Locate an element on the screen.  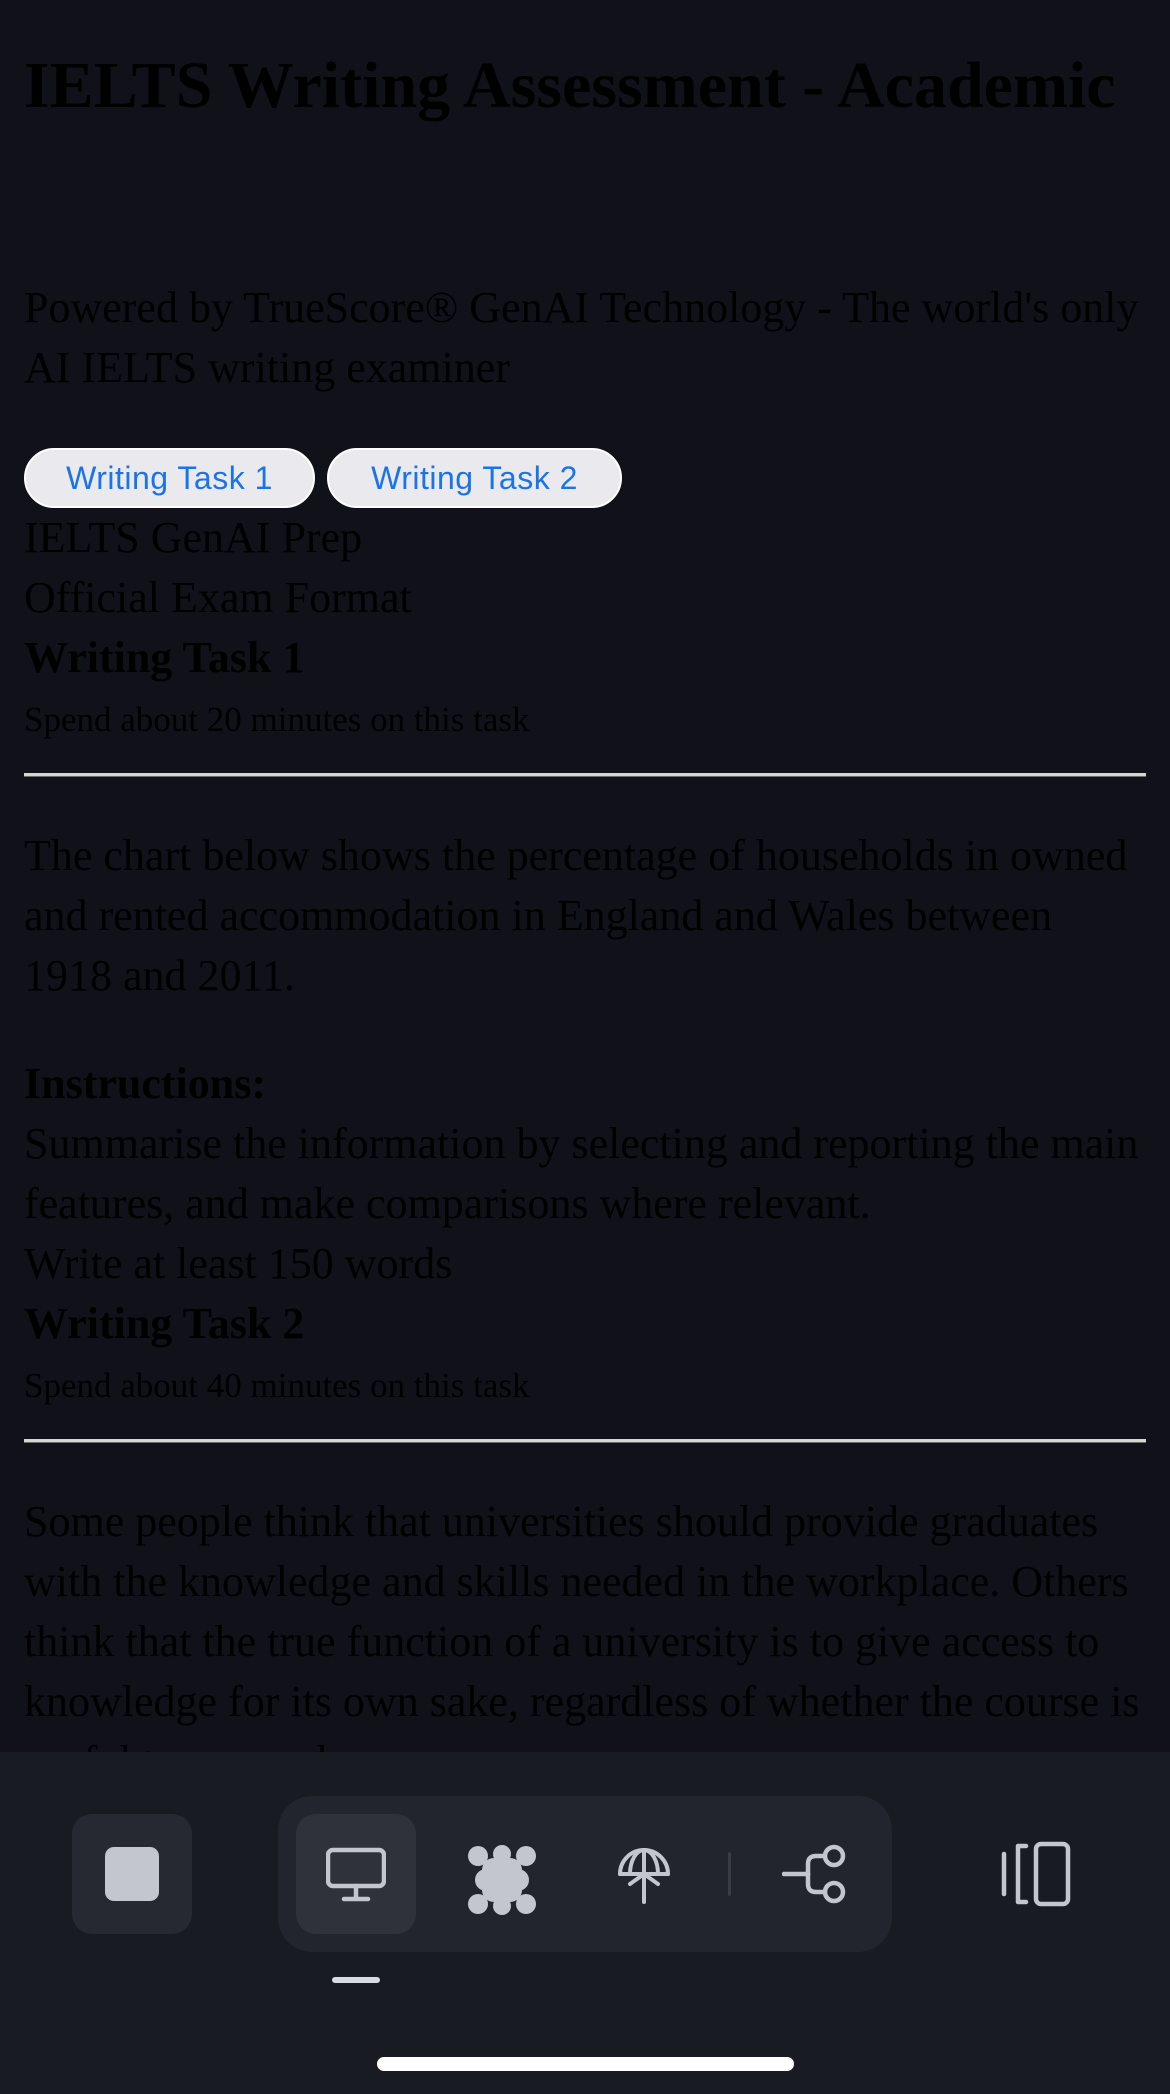
antenna-button is located at coordinates (644, 1874).